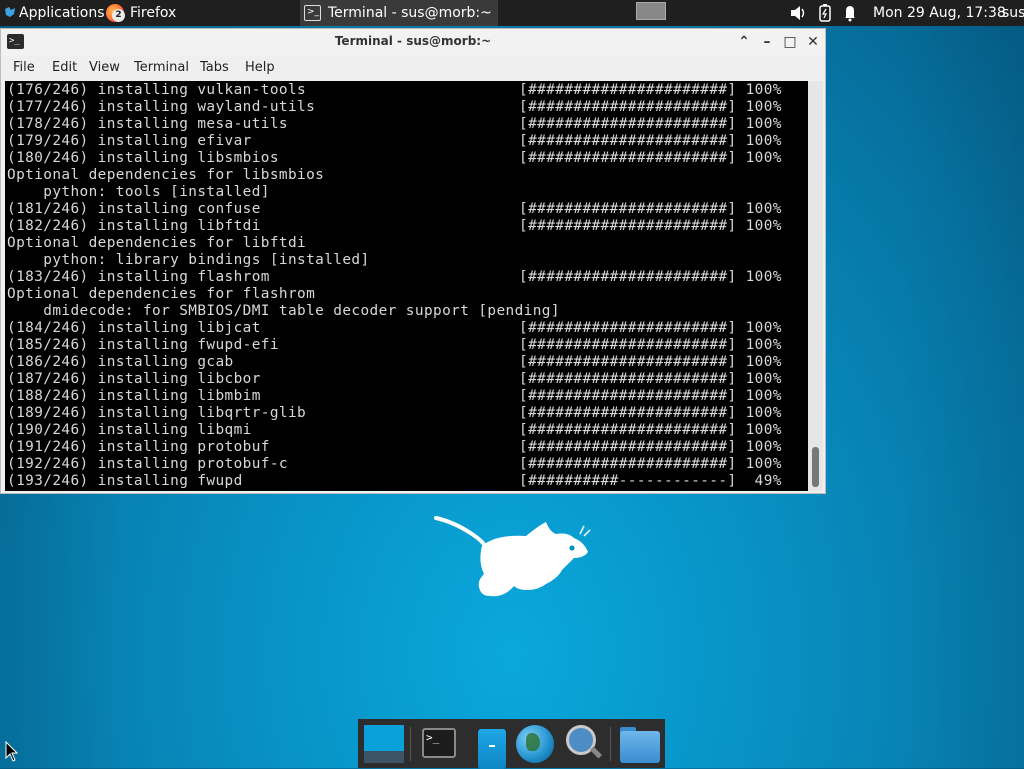 The height and width of the screenshot is (769, 1024). I want to click on terminal-line: (179/246) installing efivar, so click(129, 141).